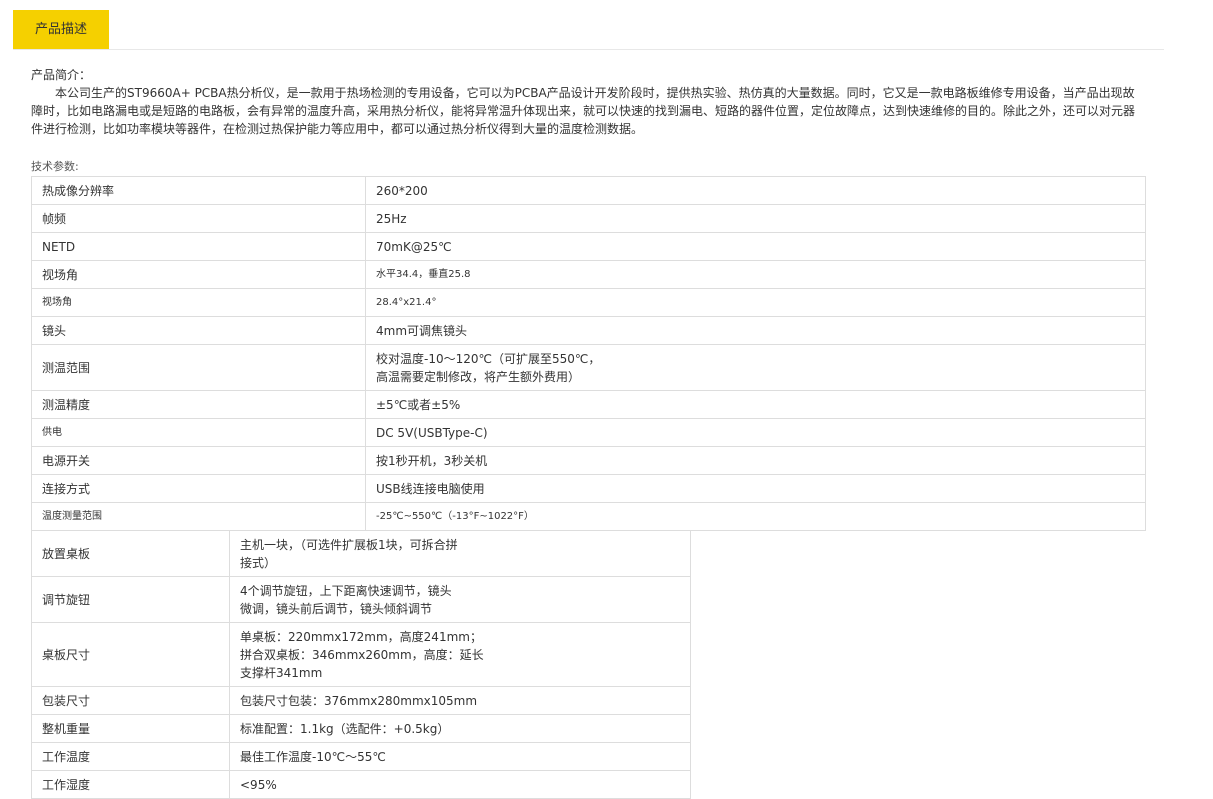 The image size is (1213, 799). Describe the element at coordinates (755, 516) in the screenshot. I see `spec-value: -25℃~550℃（-13°F~1022°F）` at that location.